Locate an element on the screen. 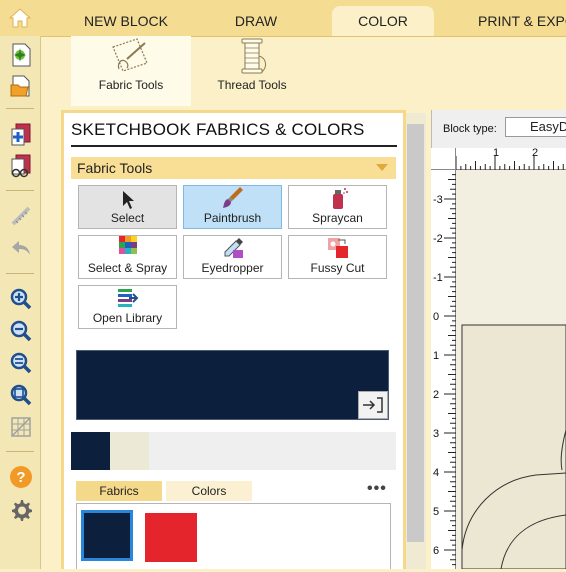 This screenshot has width=566, height=572. eyedropper-icon is located at coordinates (233, 248).